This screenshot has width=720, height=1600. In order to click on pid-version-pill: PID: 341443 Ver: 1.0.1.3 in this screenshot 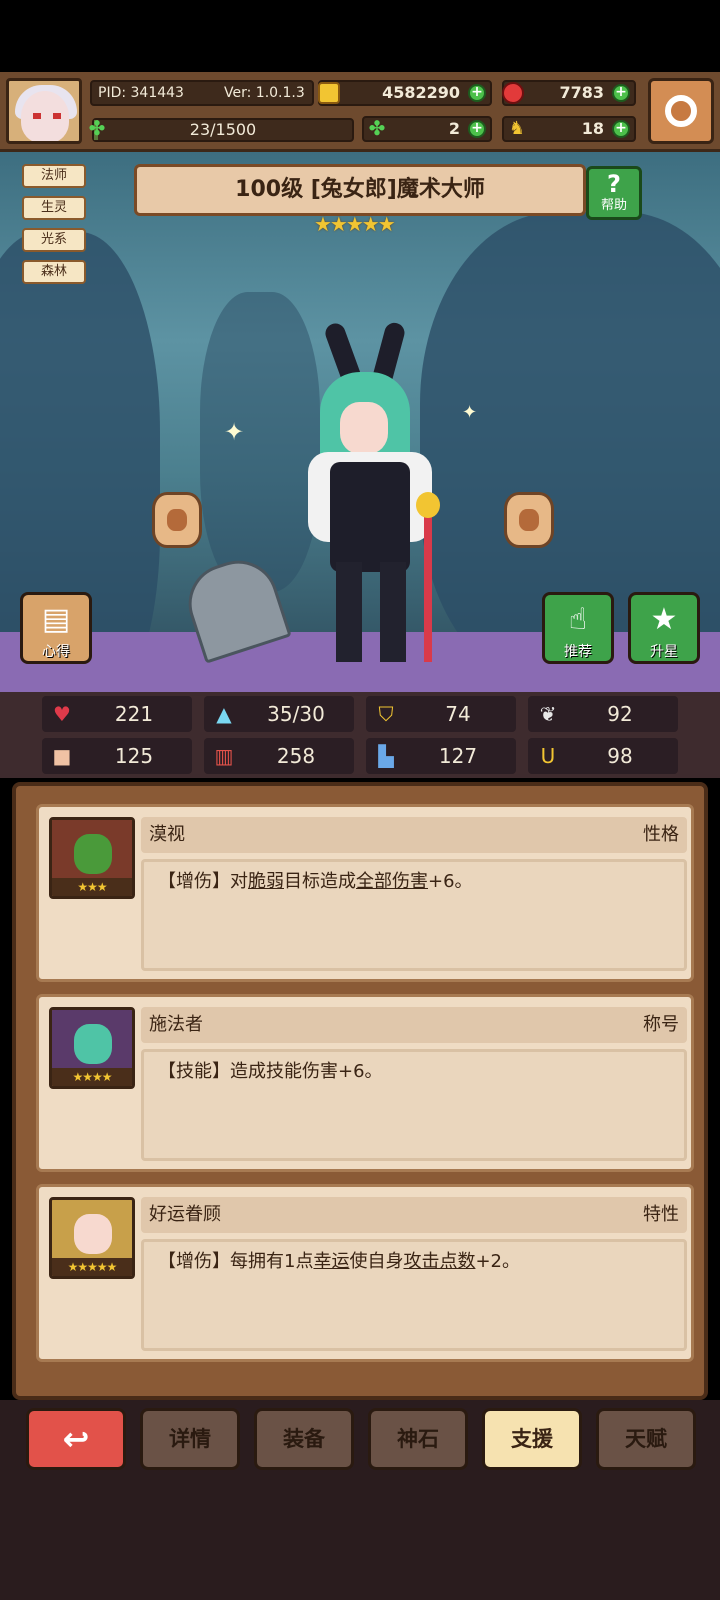, I will do `click(202, 93)`.